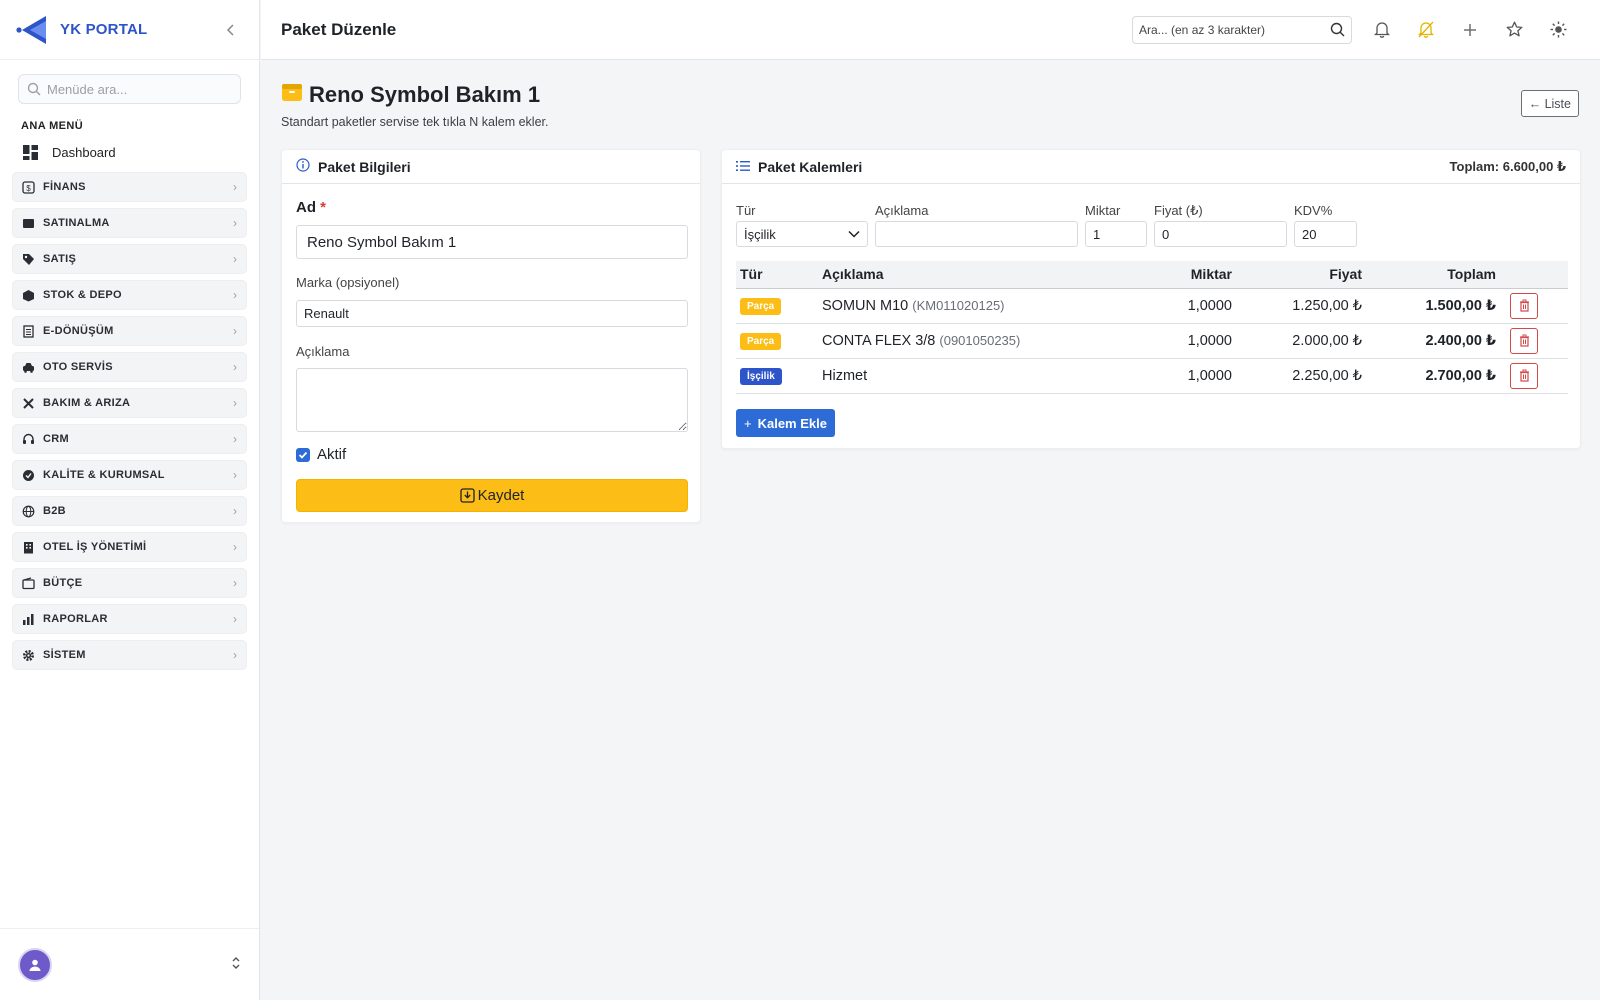 The image size is (1600, 1000). I want to click on global-search, so click(1242, 29).